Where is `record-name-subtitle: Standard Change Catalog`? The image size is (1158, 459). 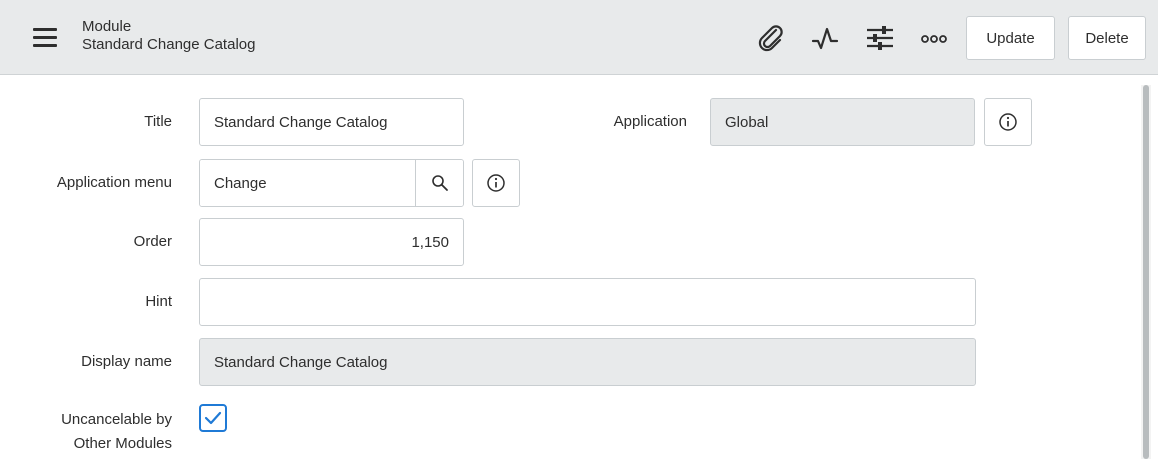
record-name-subtitle: Standard Change Catalog is located at coordinates (169, 44).